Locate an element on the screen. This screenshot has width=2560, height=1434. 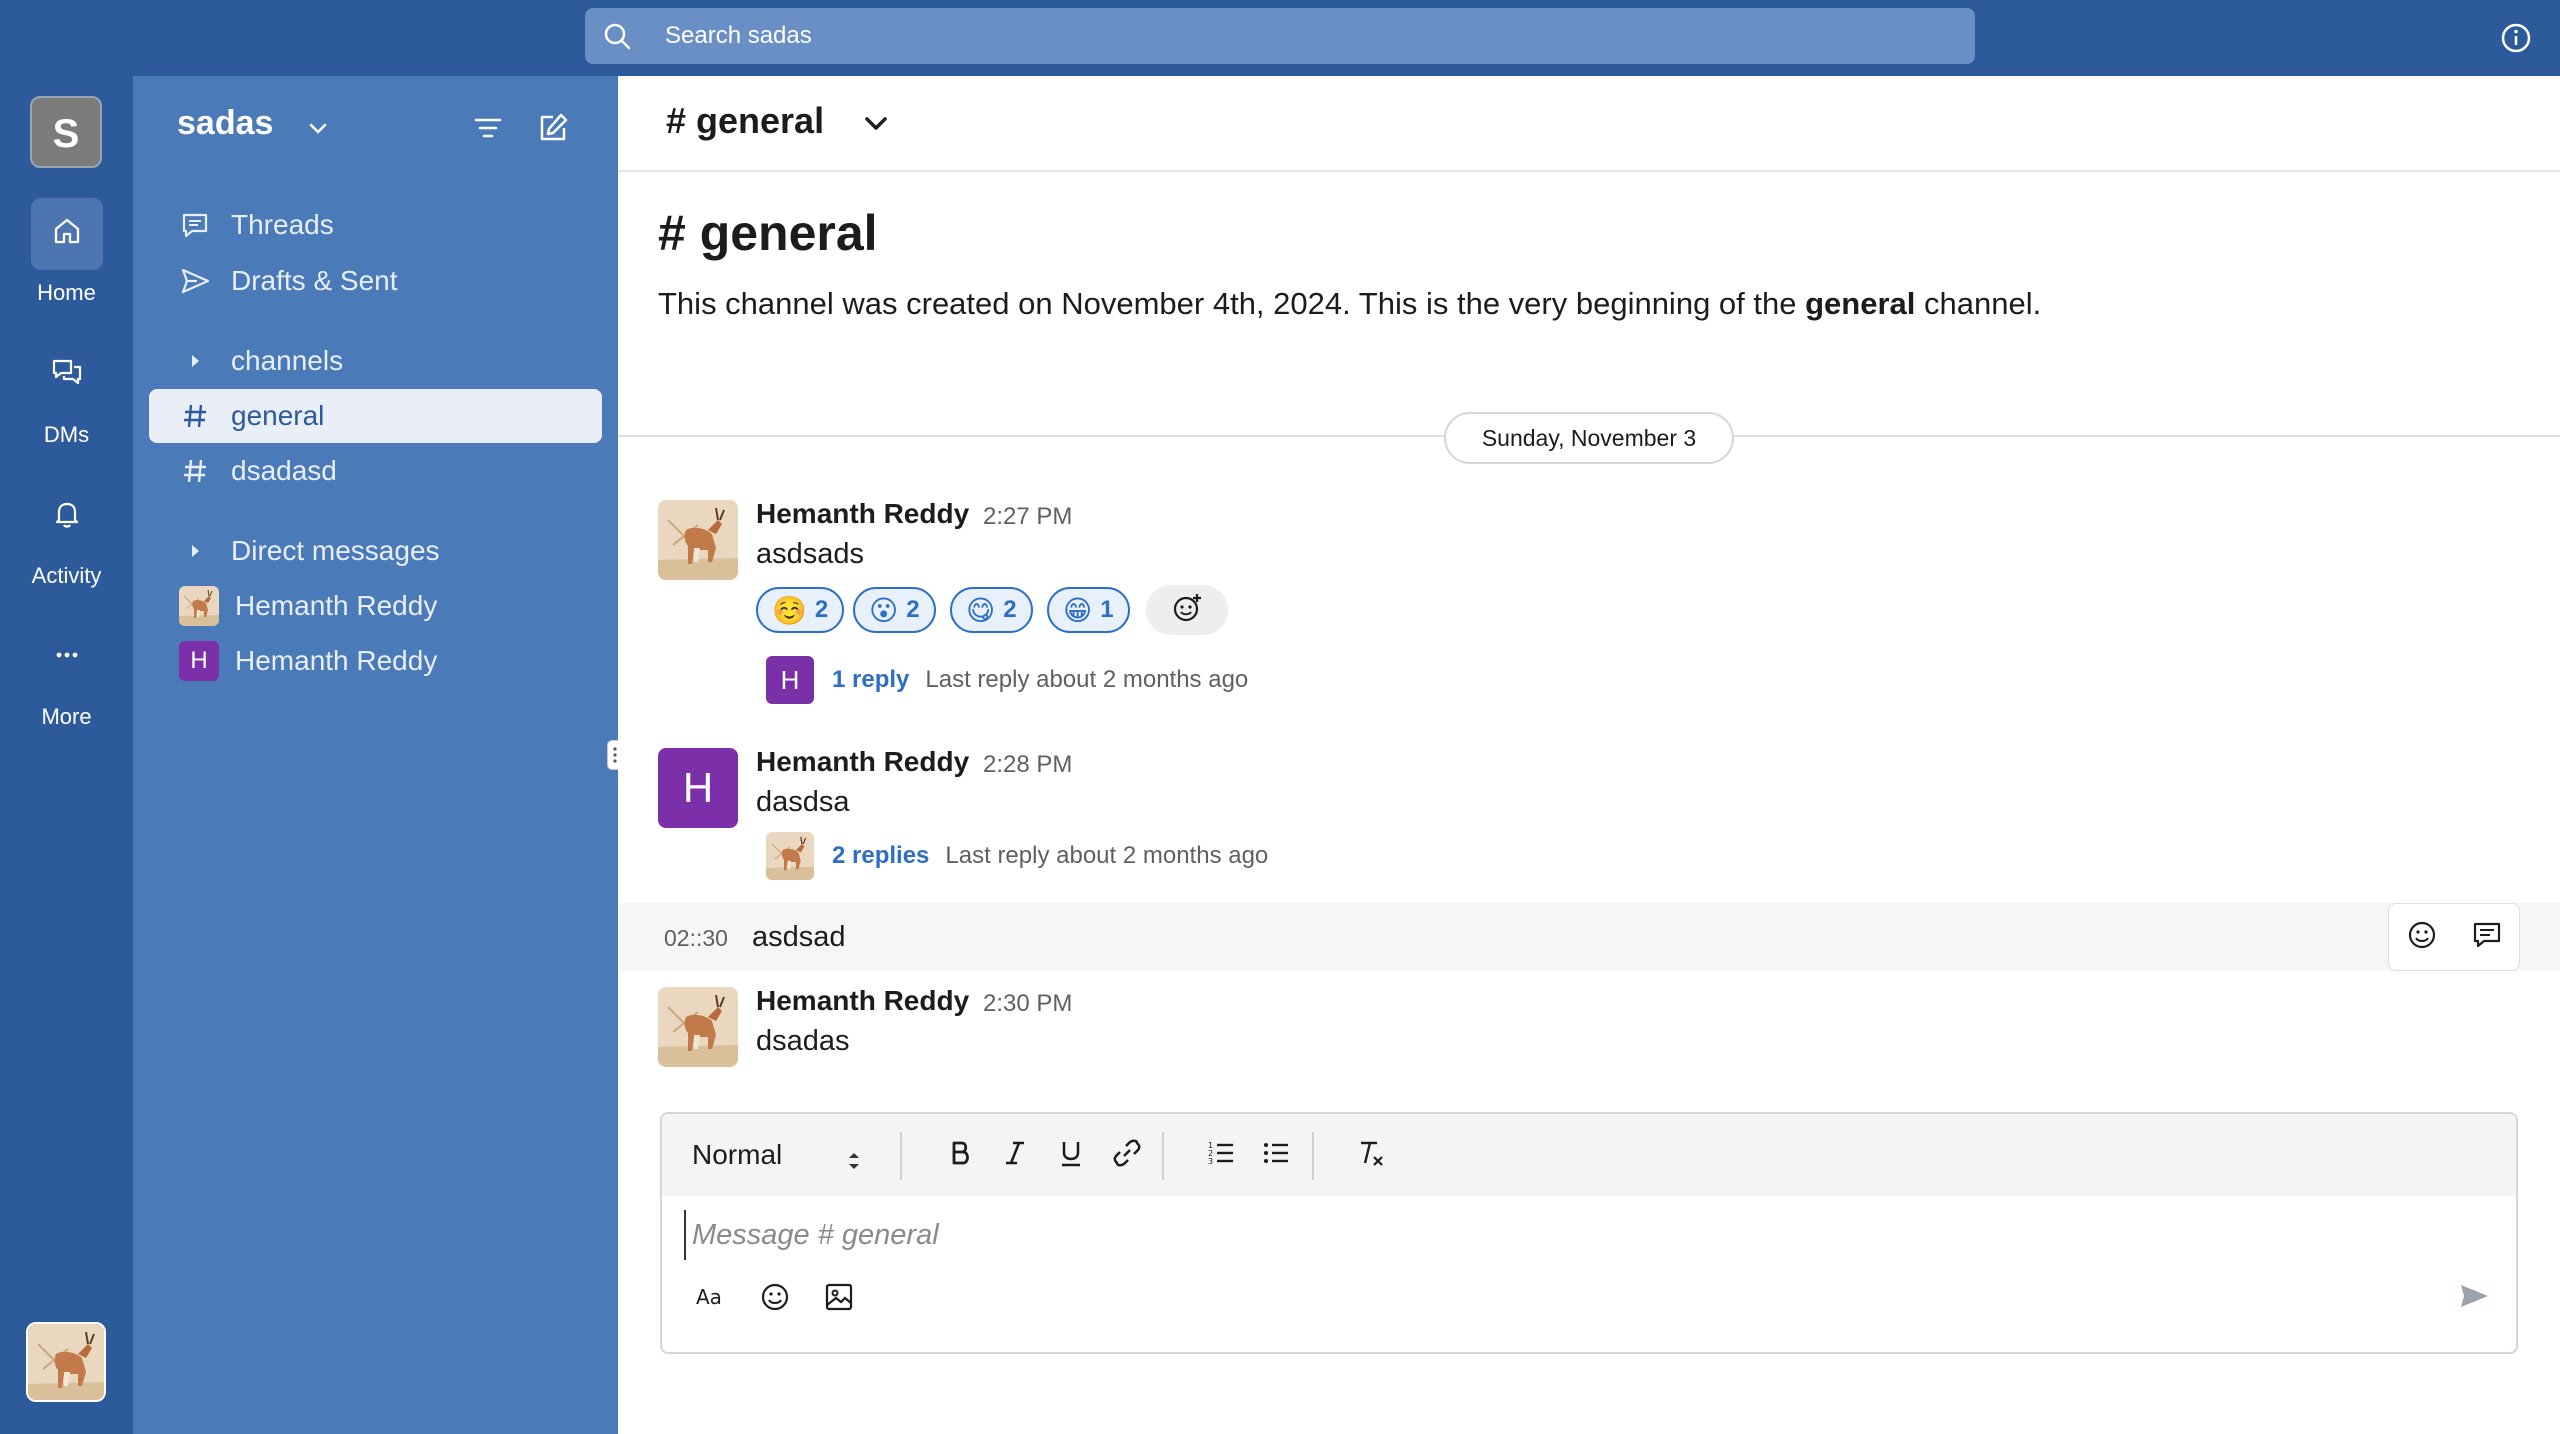
underline-icon is located at coordinates (1071, 1155).